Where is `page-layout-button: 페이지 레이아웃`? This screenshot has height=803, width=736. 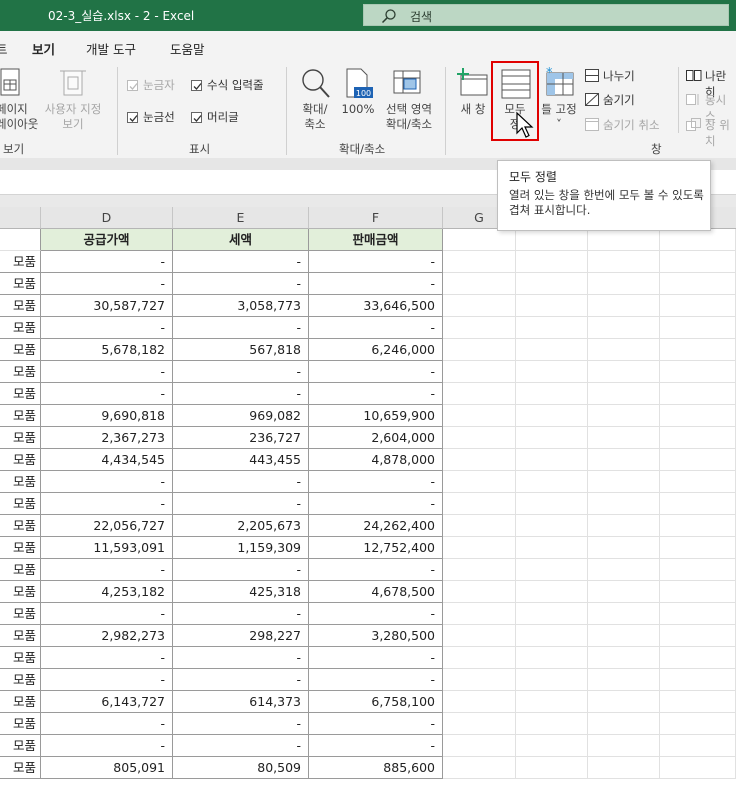
page-layout-button: 페이지 레이아웃 is located at coordinates (19, 117).